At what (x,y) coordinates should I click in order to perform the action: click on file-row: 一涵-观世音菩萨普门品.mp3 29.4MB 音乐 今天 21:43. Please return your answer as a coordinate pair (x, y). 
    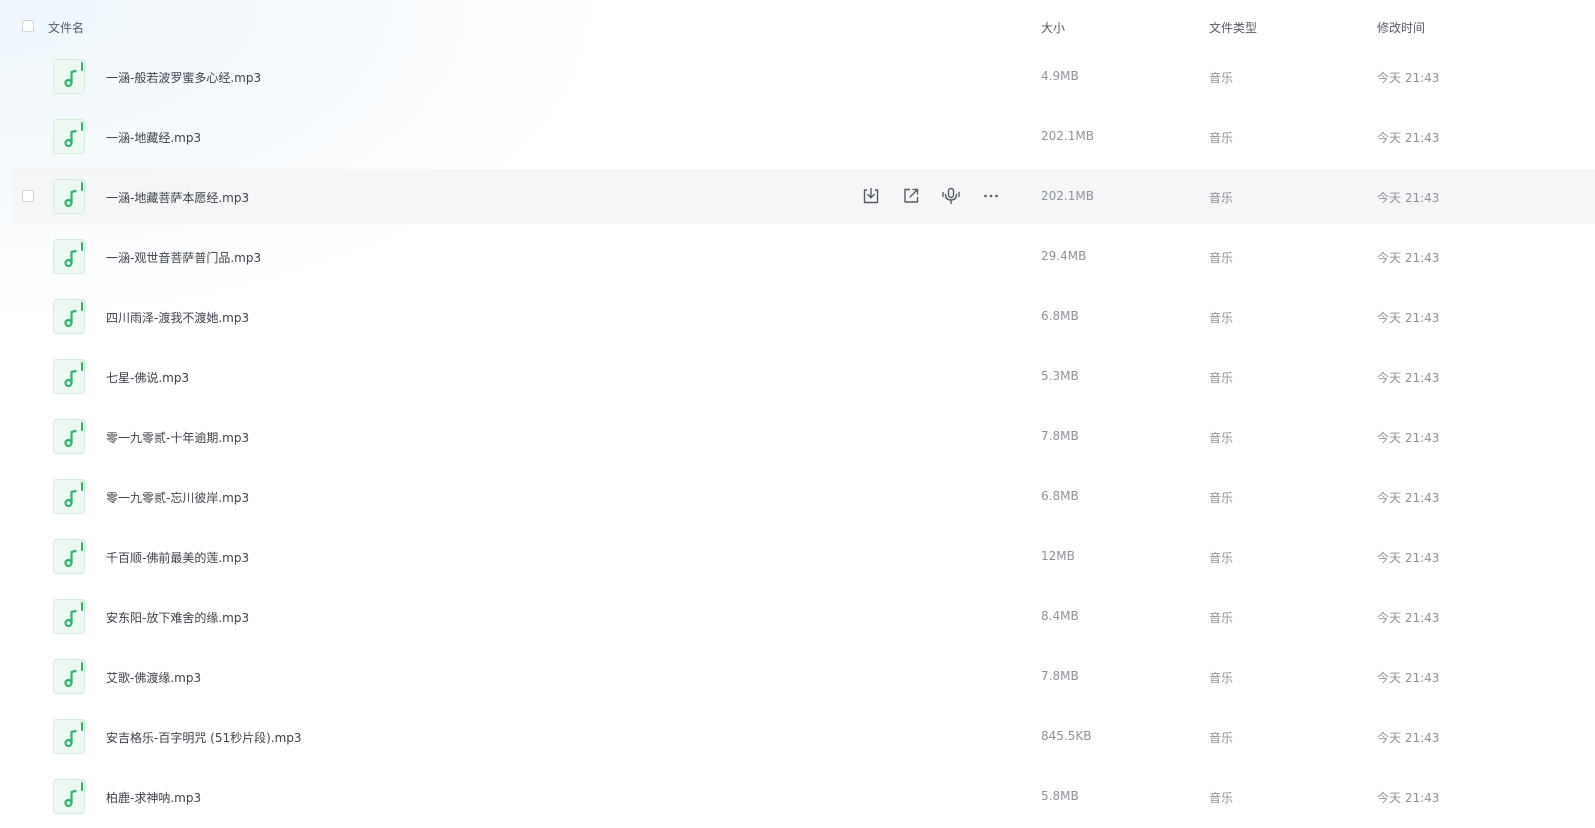
    Looking at the image, I should click on (797, 258).